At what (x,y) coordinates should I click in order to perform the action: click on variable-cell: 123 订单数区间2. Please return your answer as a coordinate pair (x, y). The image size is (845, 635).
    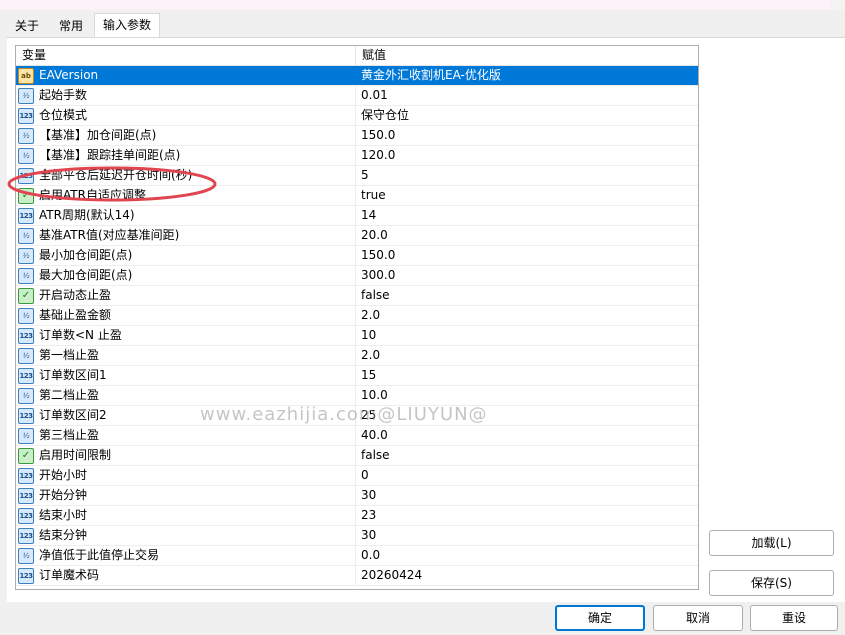
    Looking at the image, I should click on (186, 415).